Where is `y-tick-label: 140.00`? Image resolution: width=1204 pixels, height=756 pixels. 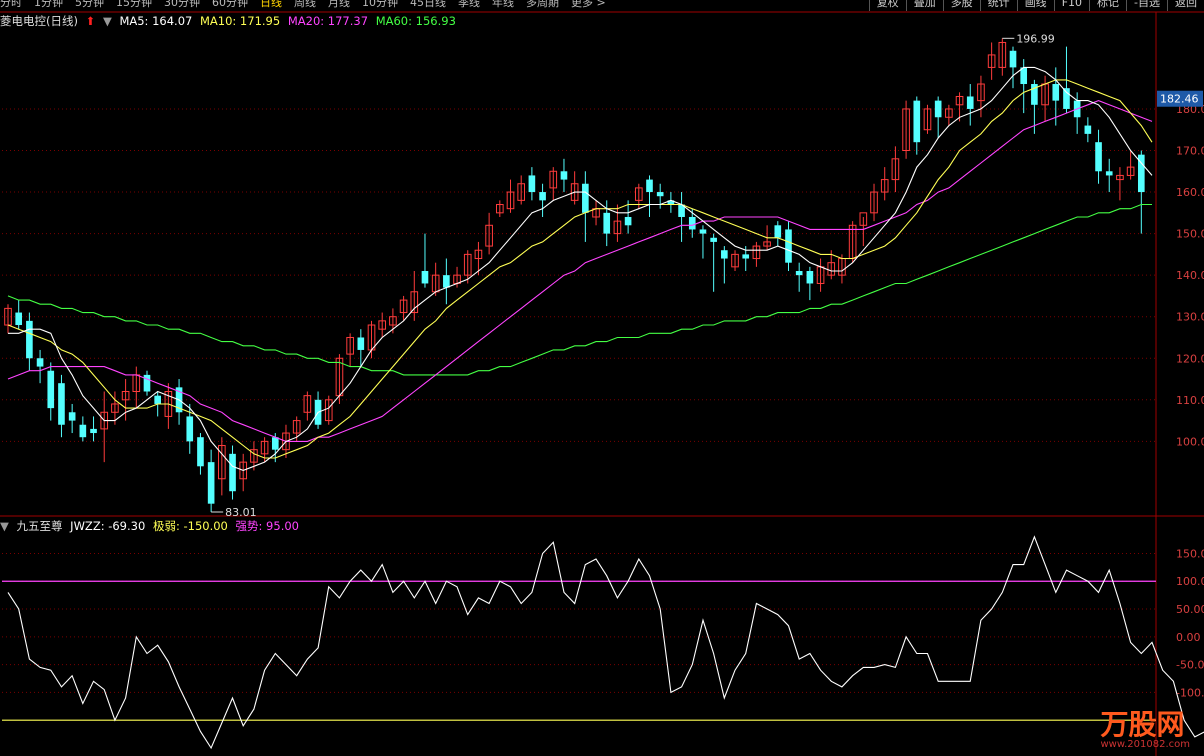
y-tick-label: 140.00 is located at coordinates (1190, 275).